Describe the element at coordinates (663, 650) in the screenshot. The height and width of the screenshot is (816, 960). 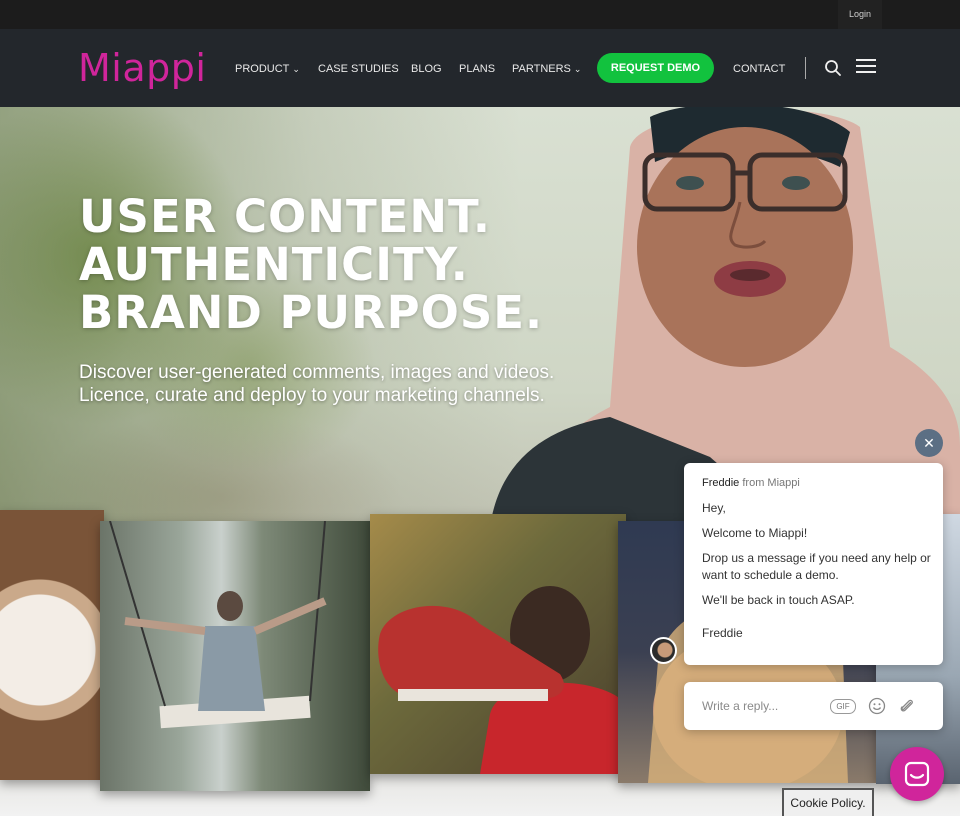
I see `chat-agent-avatar` at that location.